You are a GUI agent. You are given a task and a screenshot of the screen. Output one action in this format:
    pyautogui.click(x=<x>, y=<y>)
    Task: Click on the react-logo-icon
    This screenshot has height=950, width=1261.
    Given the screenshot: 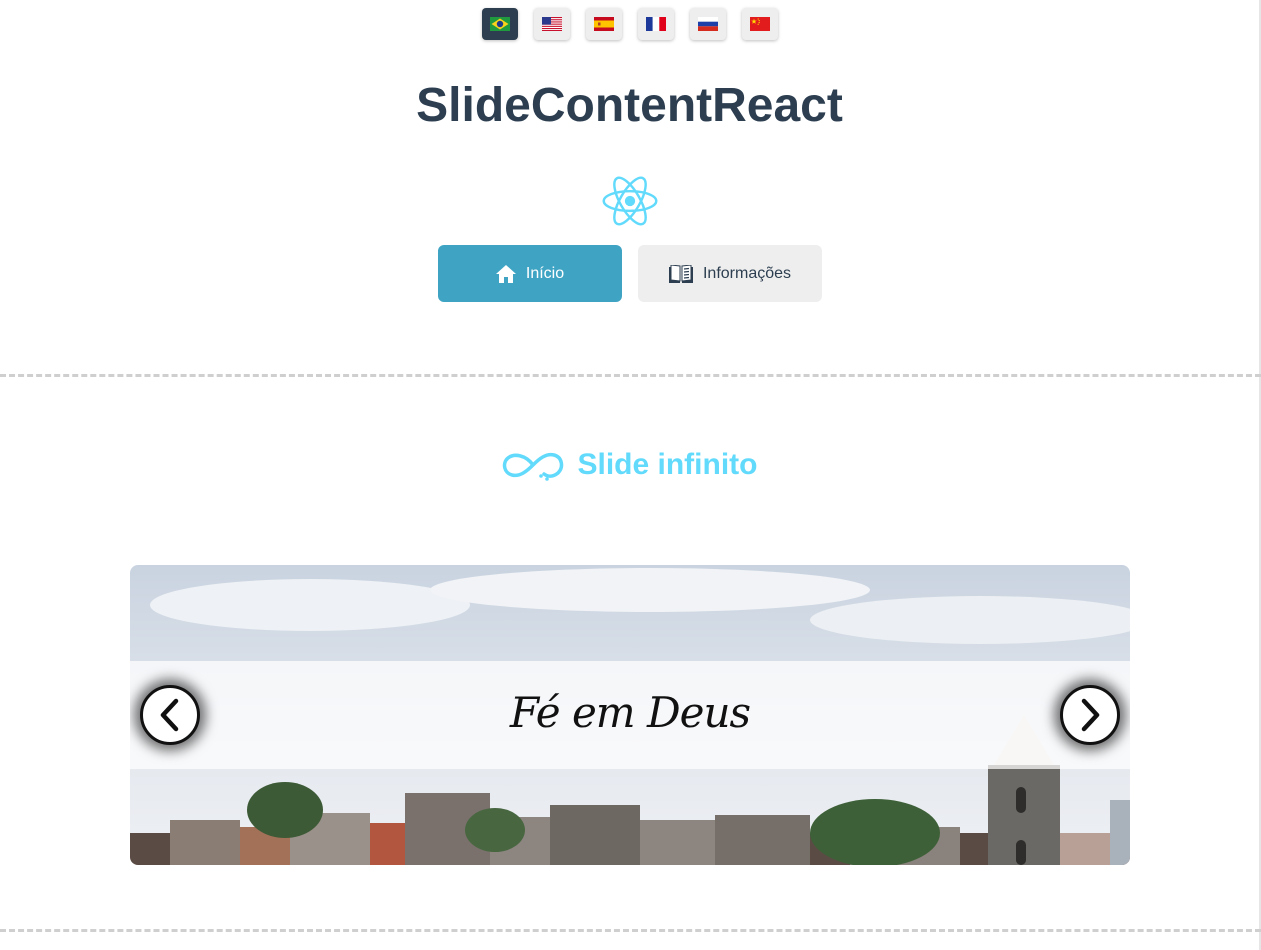 What is the action you would take?
    pyautogui.click(x=630, y=201)
    